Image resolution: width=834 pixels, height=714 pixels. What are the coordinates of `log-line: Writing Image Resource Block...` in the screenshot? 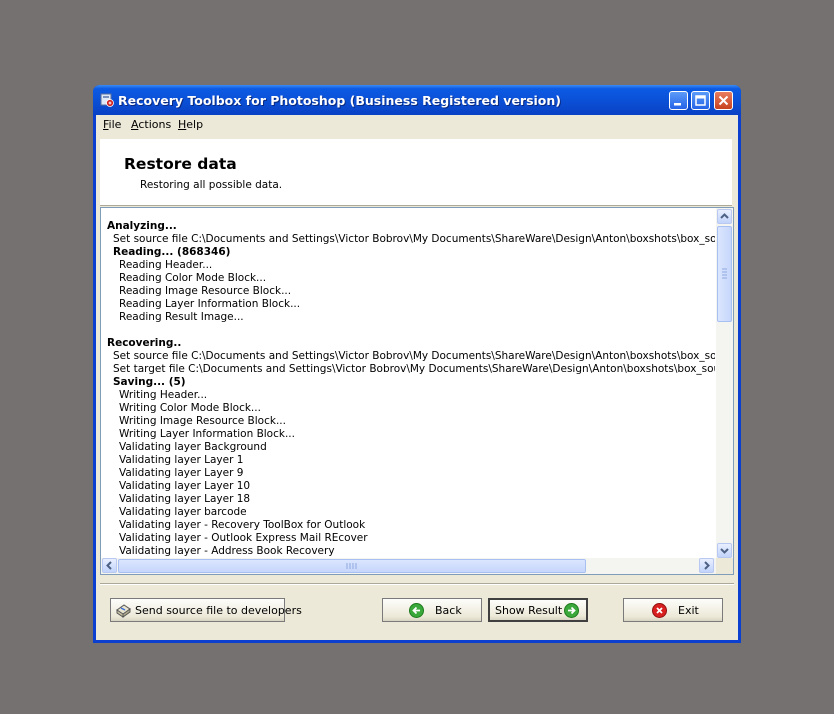 It's located at (202, 421).